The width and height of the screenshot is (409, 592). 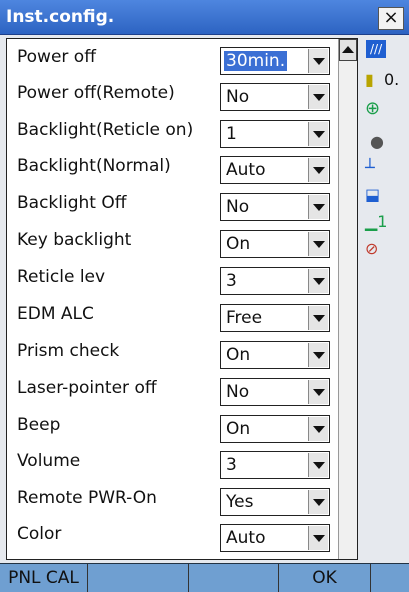 I want to click on reticle-lev-select: 3, so click(x=275, y=281).